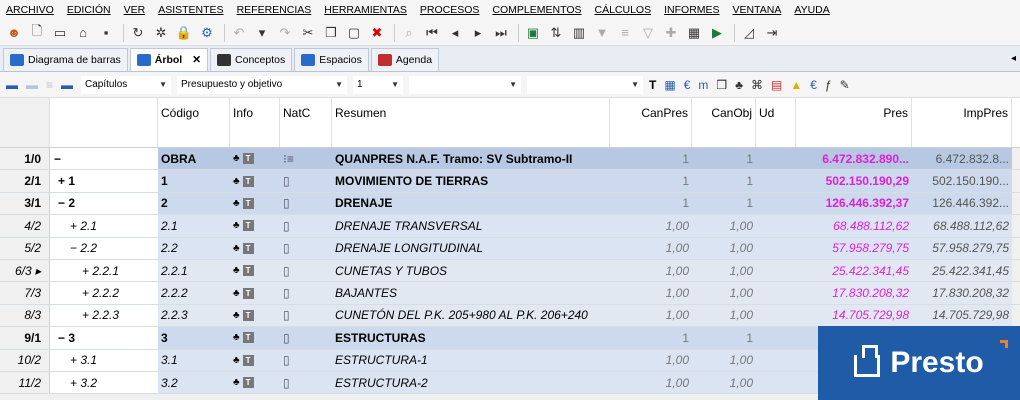  What do you see at coordinates (585, 84) in the screenshot?
I see `value-select: ▼` at bounding box center [585, 84].